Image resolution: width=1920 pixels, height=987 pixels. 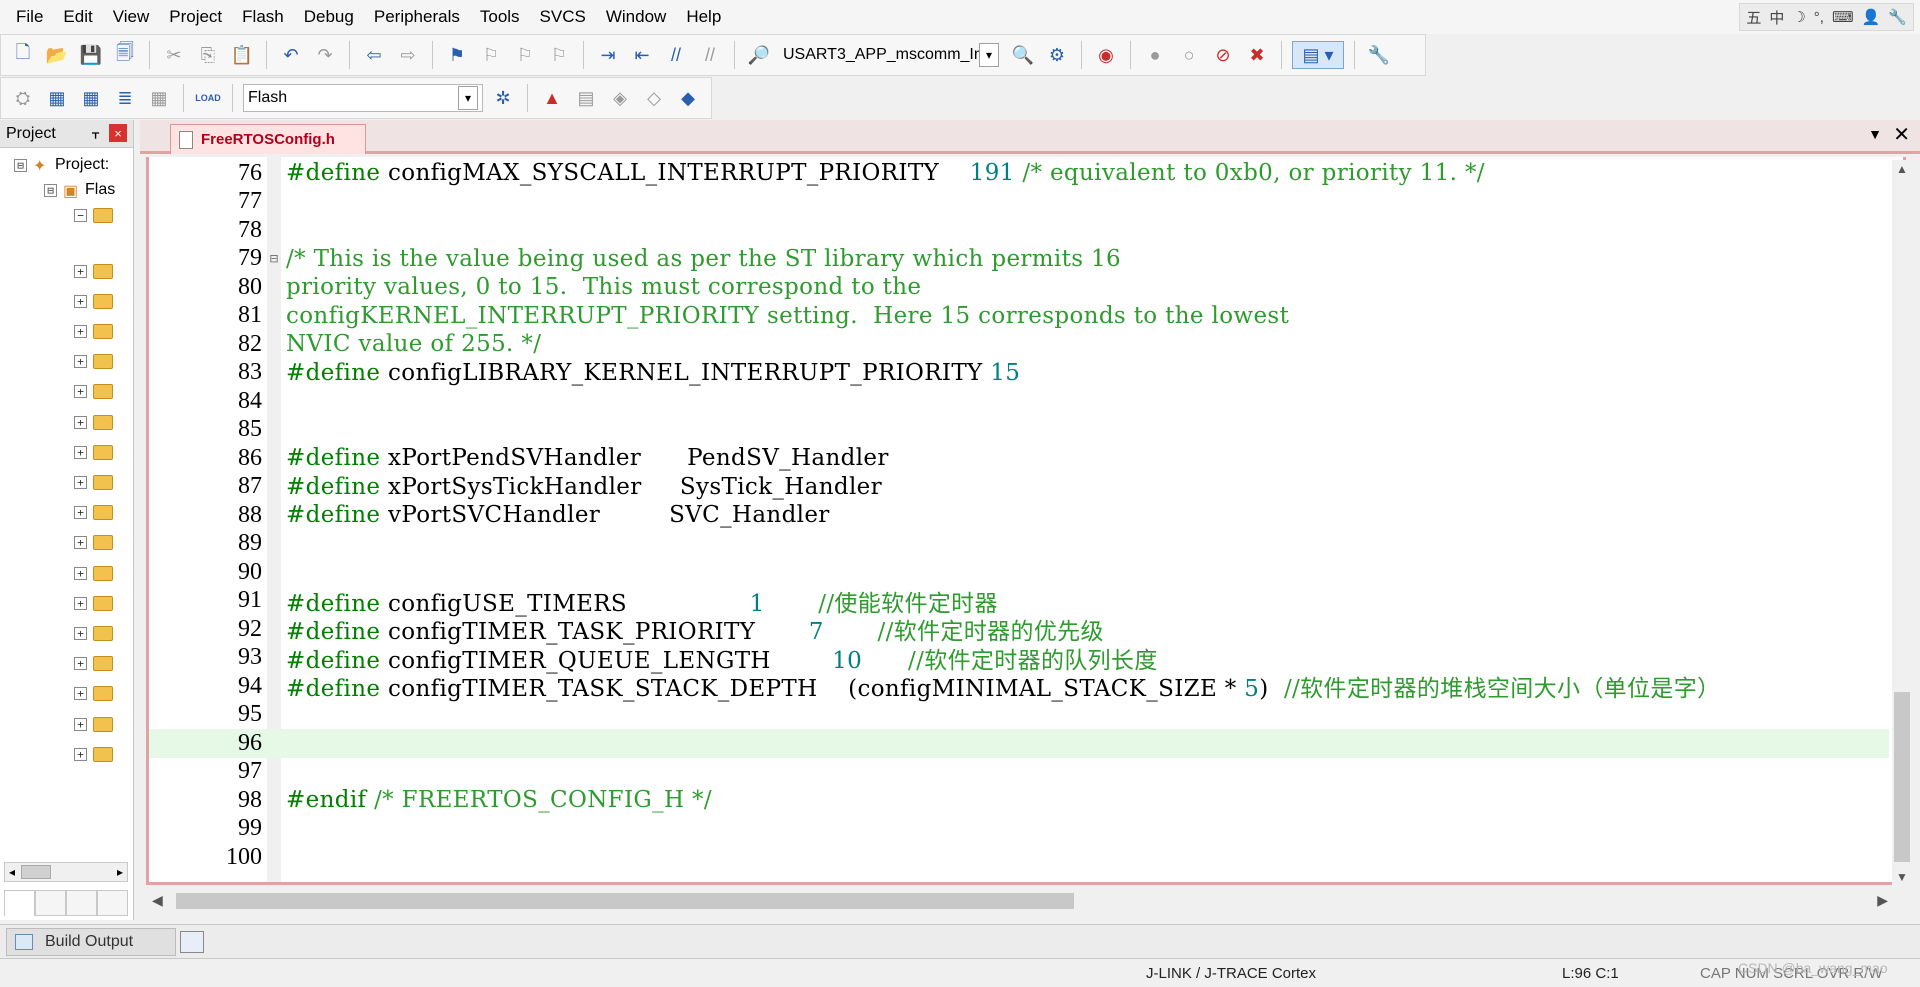 I want to click on select-packs-icon: ◈, so click(x=620, y=98).